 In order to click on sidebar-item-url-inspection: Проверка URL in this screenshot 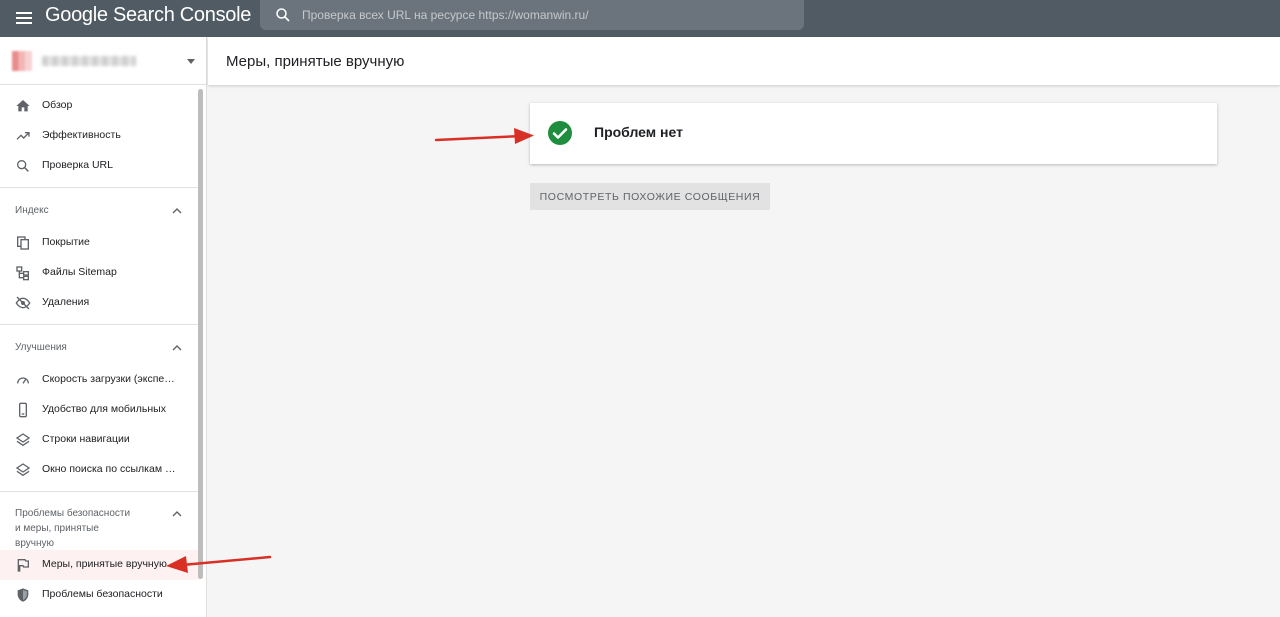, I will do `click(100, 166)`.